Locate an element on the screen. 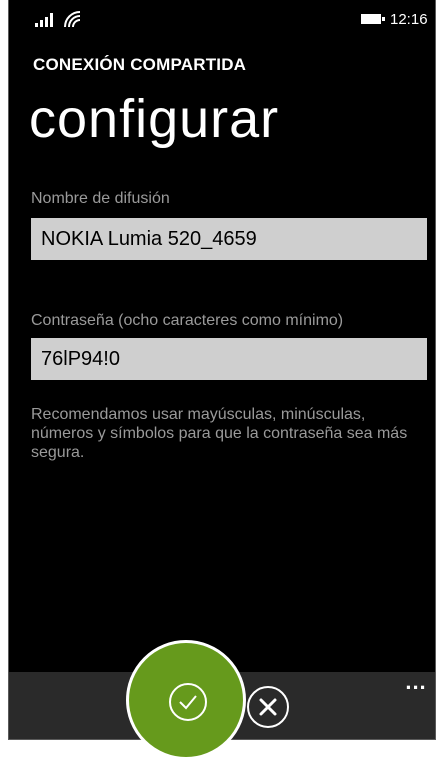 This screenshot has height=760, width=444. signal-icon is located at coordinates (46, 20).